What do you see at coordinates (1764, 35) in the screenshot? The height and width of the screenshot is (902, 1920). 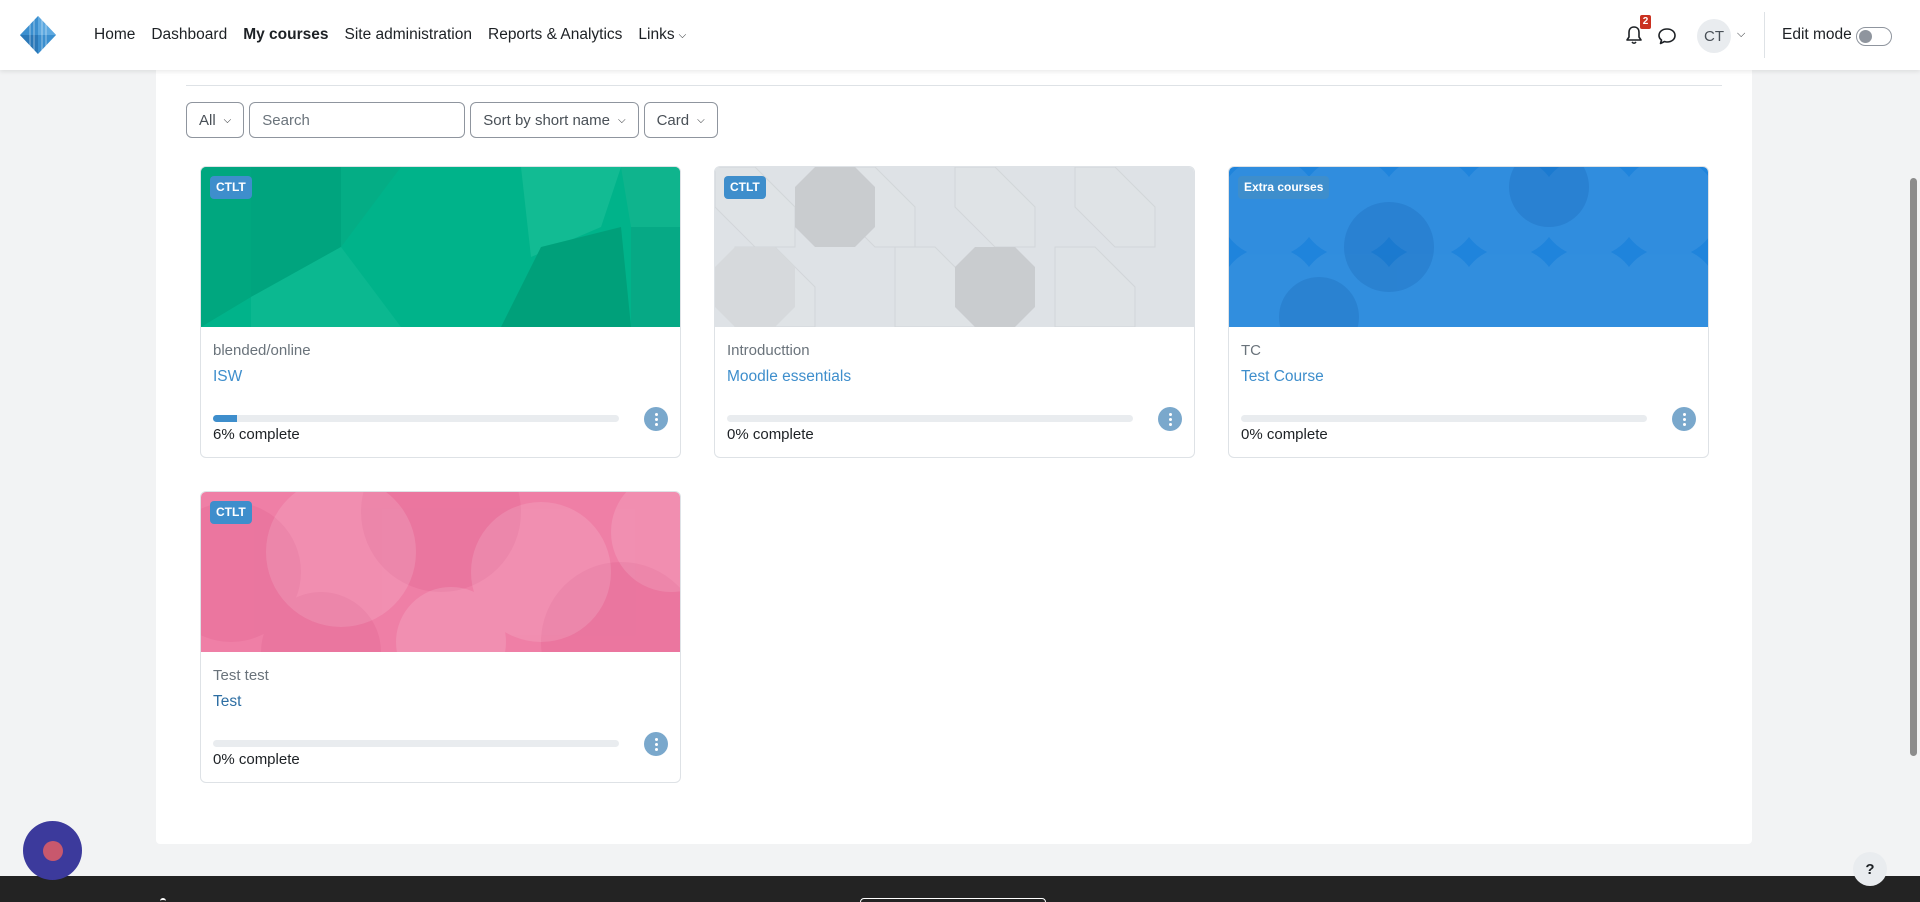 I see `navbar-divider` at bounding box center [1764, 35].